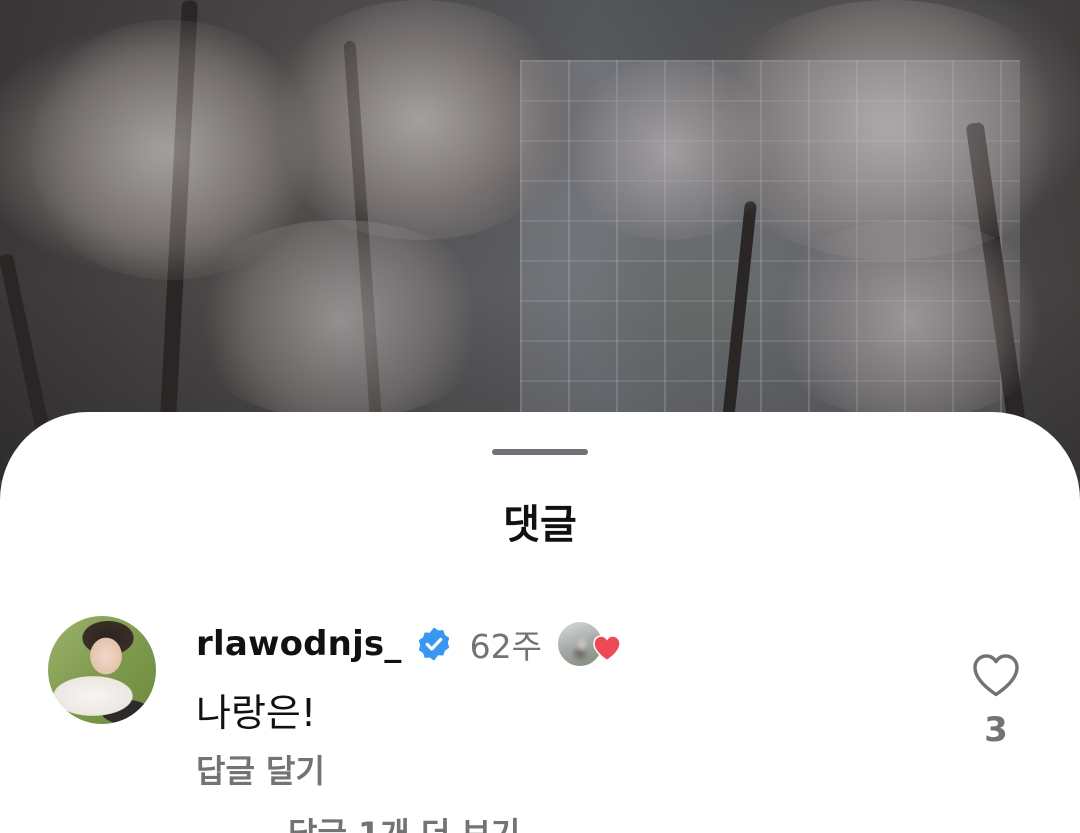 The height and width of the screenshot is (833, 1080). I want to click on sheet-title: 댓글, so click(540, 525).